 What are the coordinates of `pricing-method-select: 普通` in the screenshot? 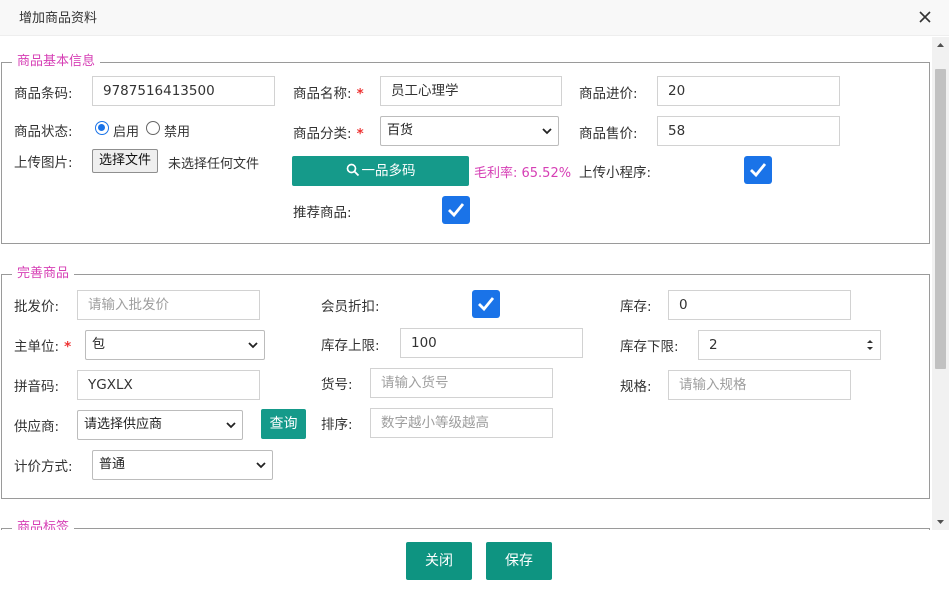 It's located at (182, 465).